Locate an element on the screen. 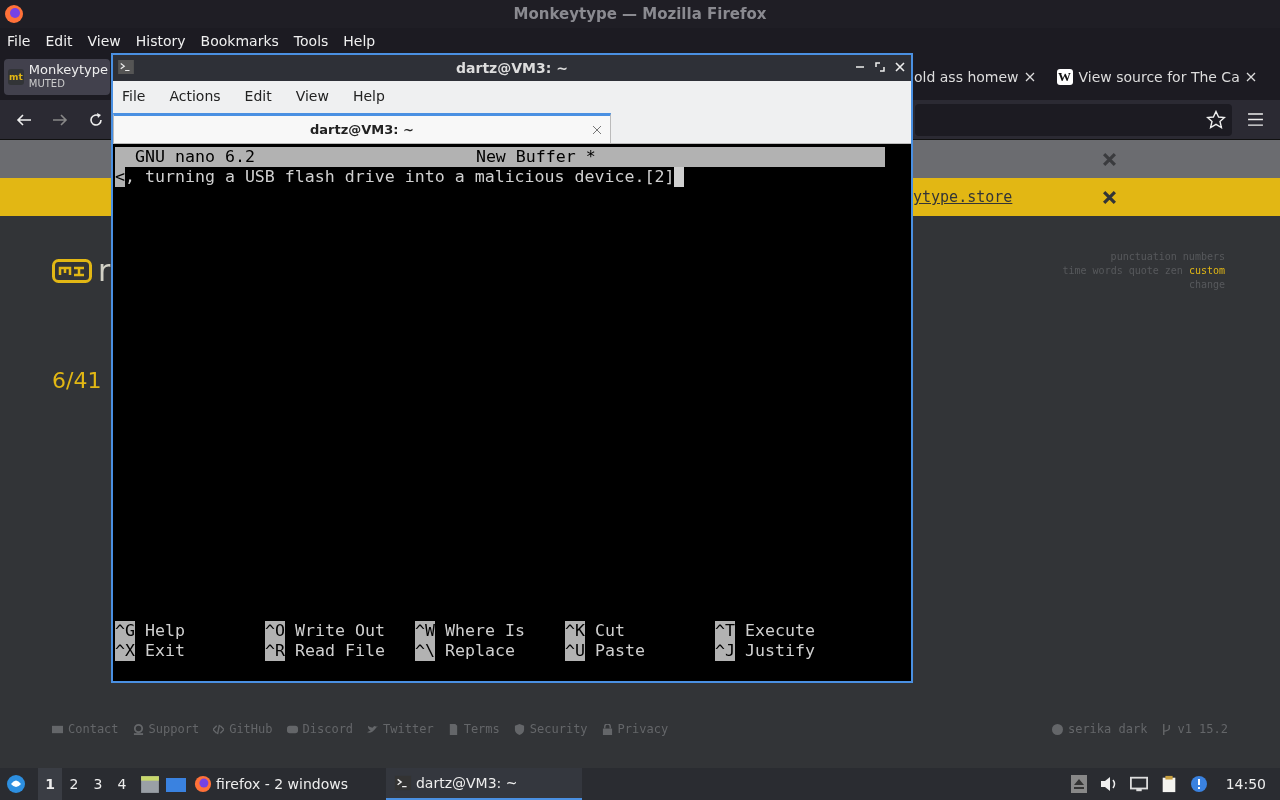 This screenshot has height=800, width=1280. forward-icon is located at coordinates (60, 119).